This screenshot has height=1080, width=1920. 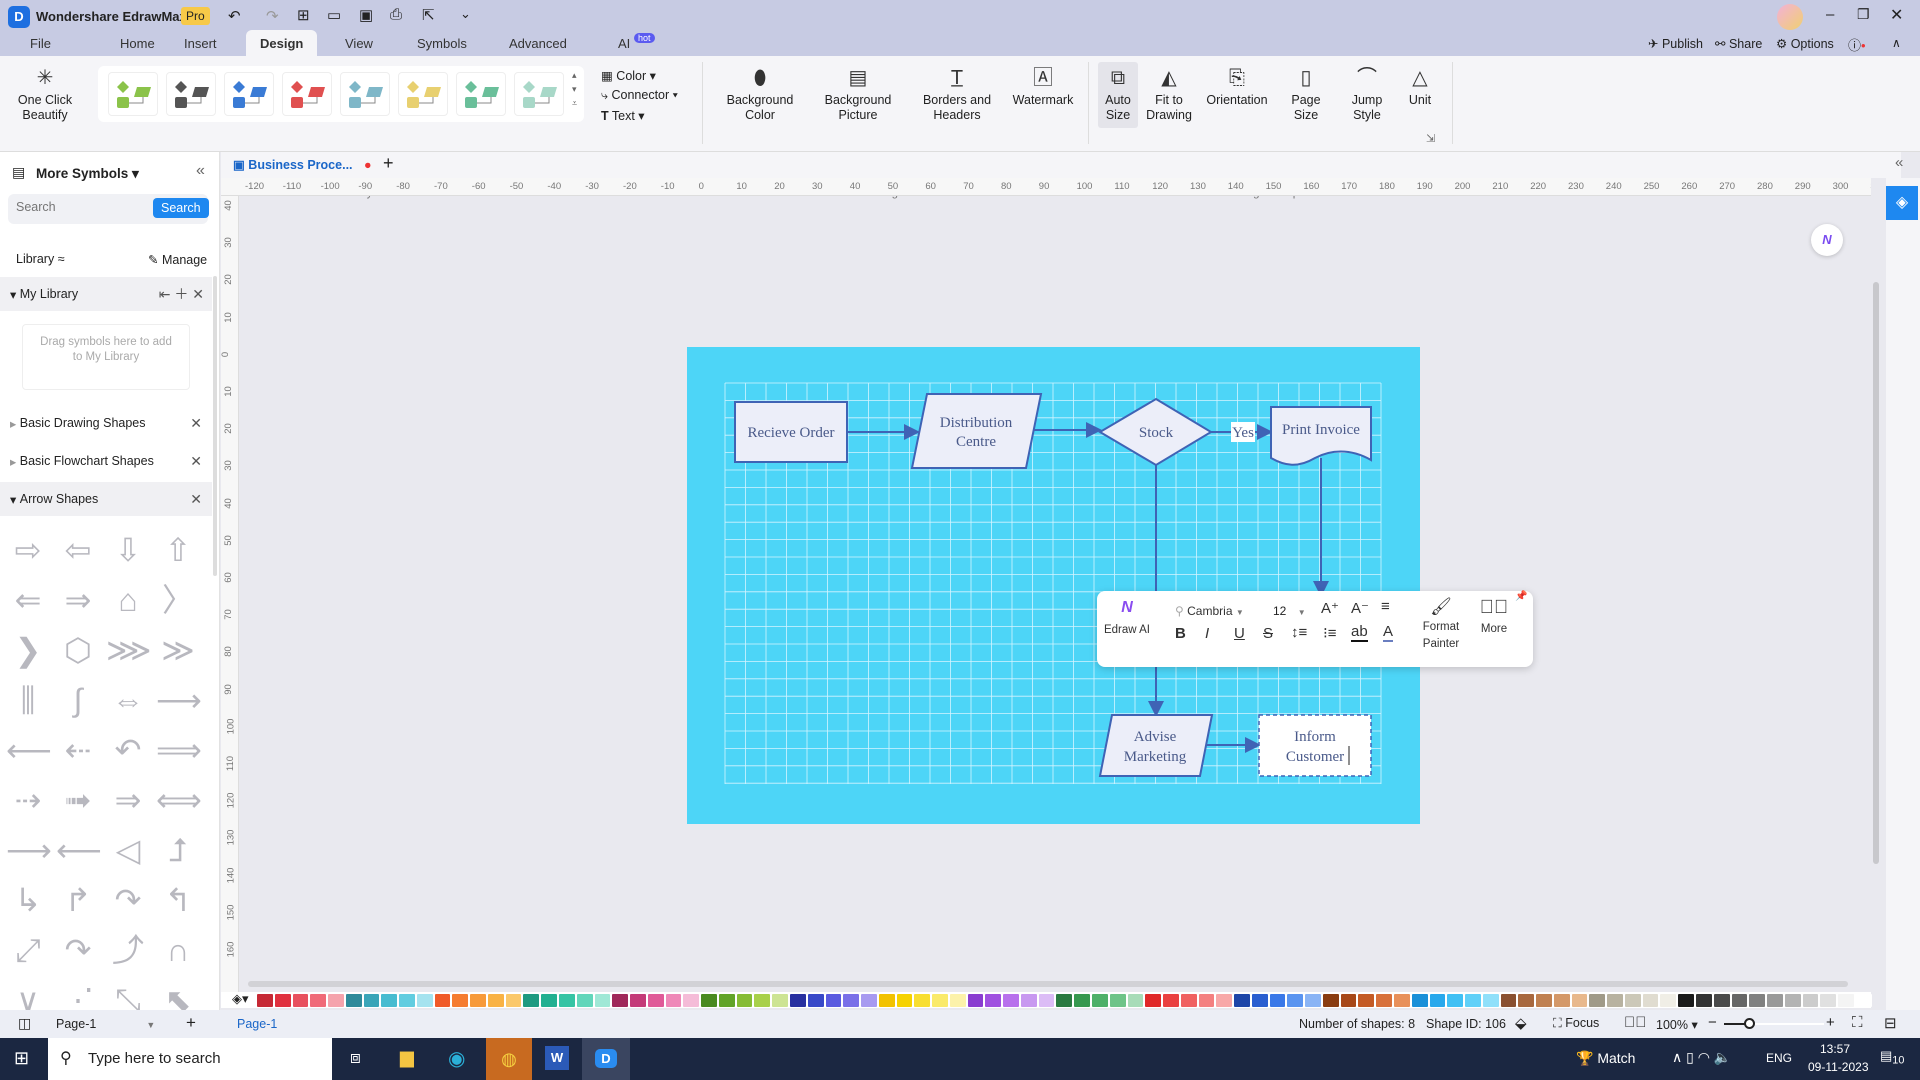 What do you see at coordinates (1701, 1057) in the screenshot?
I see `system-tray-icons: ∧ ▯ ◠ 🔈` at bounding box center [1701, 1057].